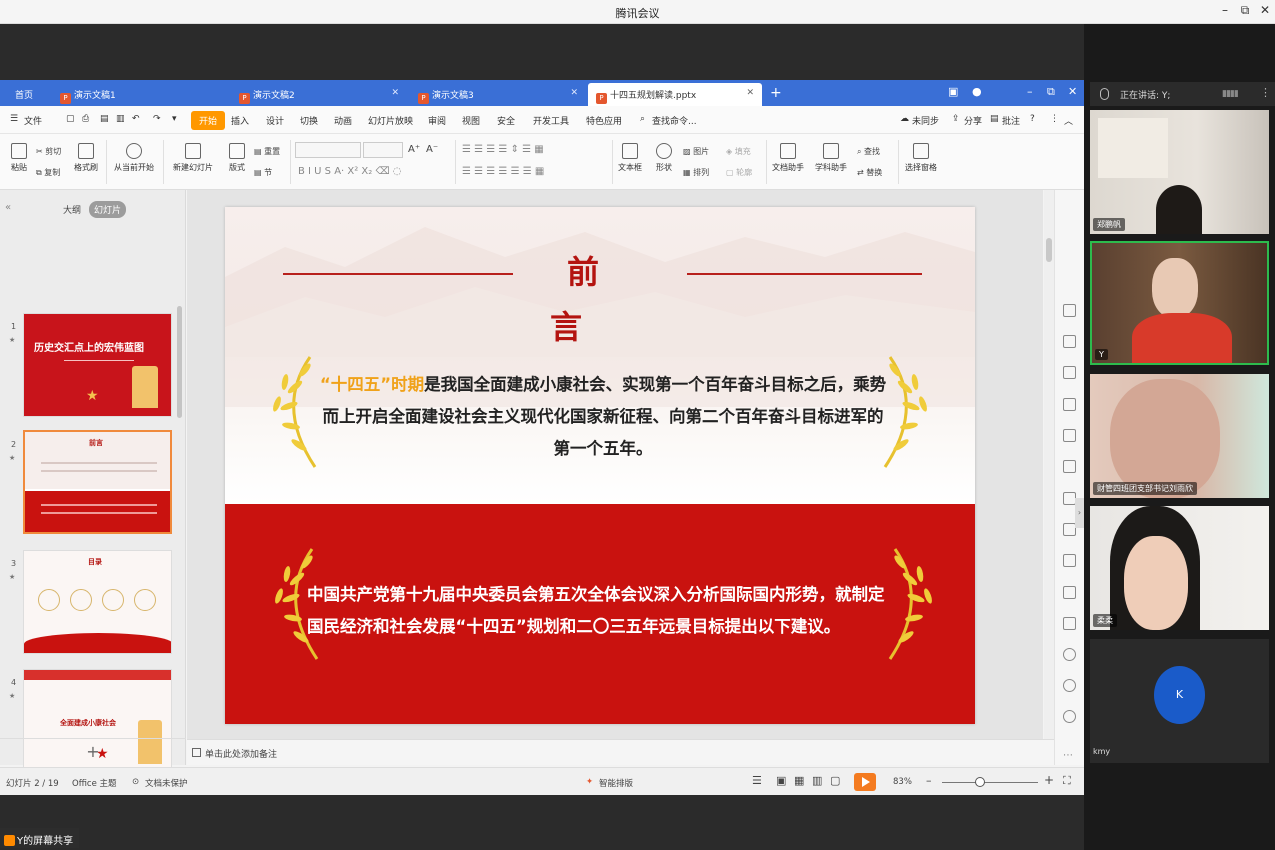  I want to click on slide-thumbnail-1: 历史交汇点上的宏伟蓝图 ★, so click(97, 365).